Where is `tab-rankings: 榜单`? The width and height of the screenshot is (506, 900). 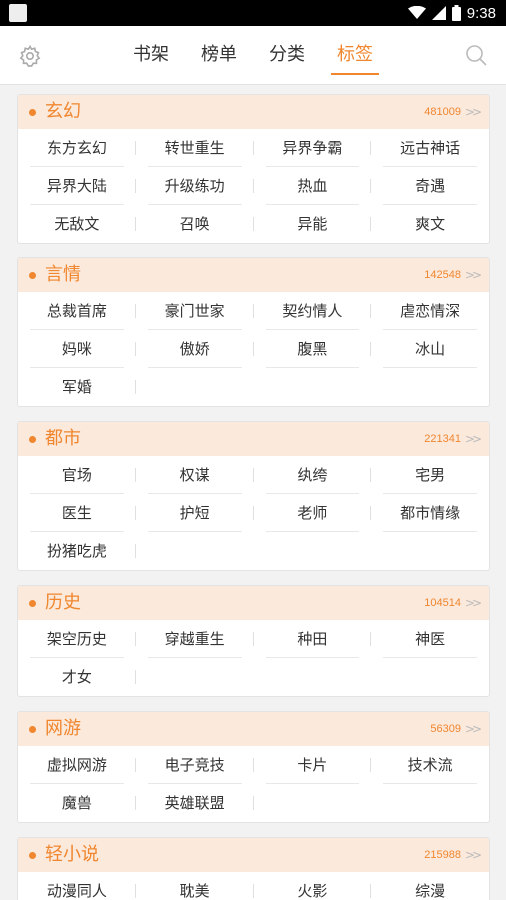 tab-rankings: 榜单 is located at coordinates (219, 55).